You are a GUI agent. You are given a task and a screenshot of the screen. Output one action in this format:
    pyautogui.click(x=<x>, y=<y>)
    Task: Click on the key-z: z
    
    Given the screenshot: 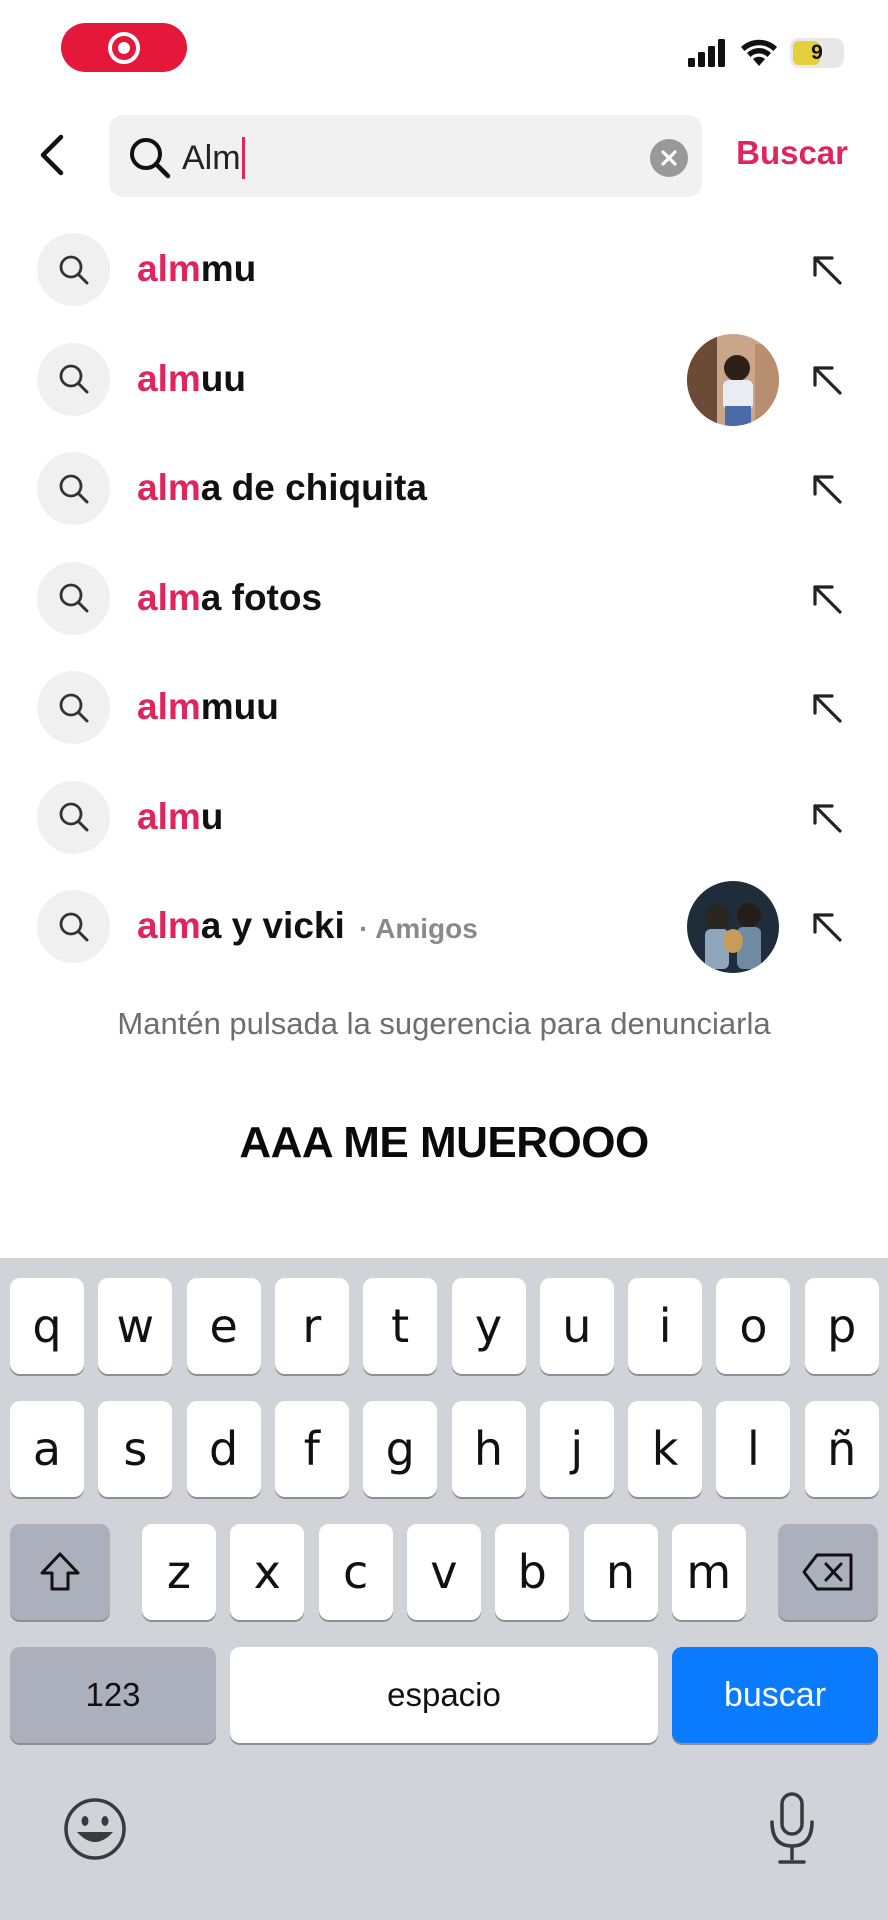 What is the action you would take?
    pyautogui.click(x=179, y=1572)
    